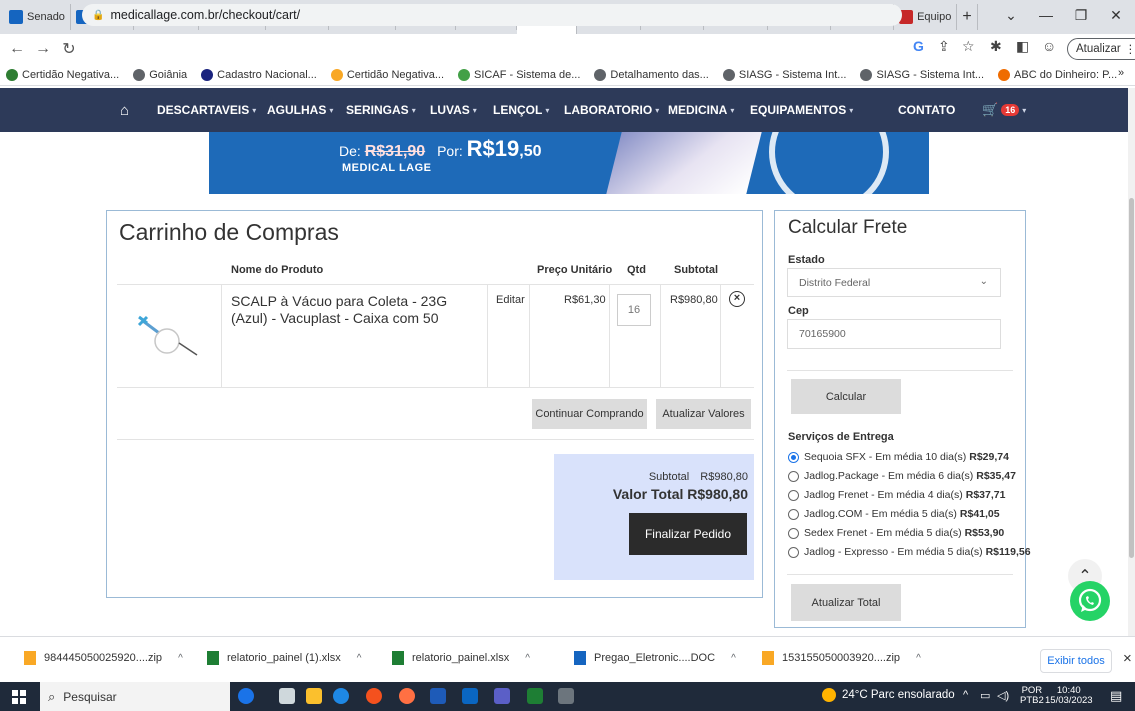  I want to click on new-tab-button: +, so click(967, 17).